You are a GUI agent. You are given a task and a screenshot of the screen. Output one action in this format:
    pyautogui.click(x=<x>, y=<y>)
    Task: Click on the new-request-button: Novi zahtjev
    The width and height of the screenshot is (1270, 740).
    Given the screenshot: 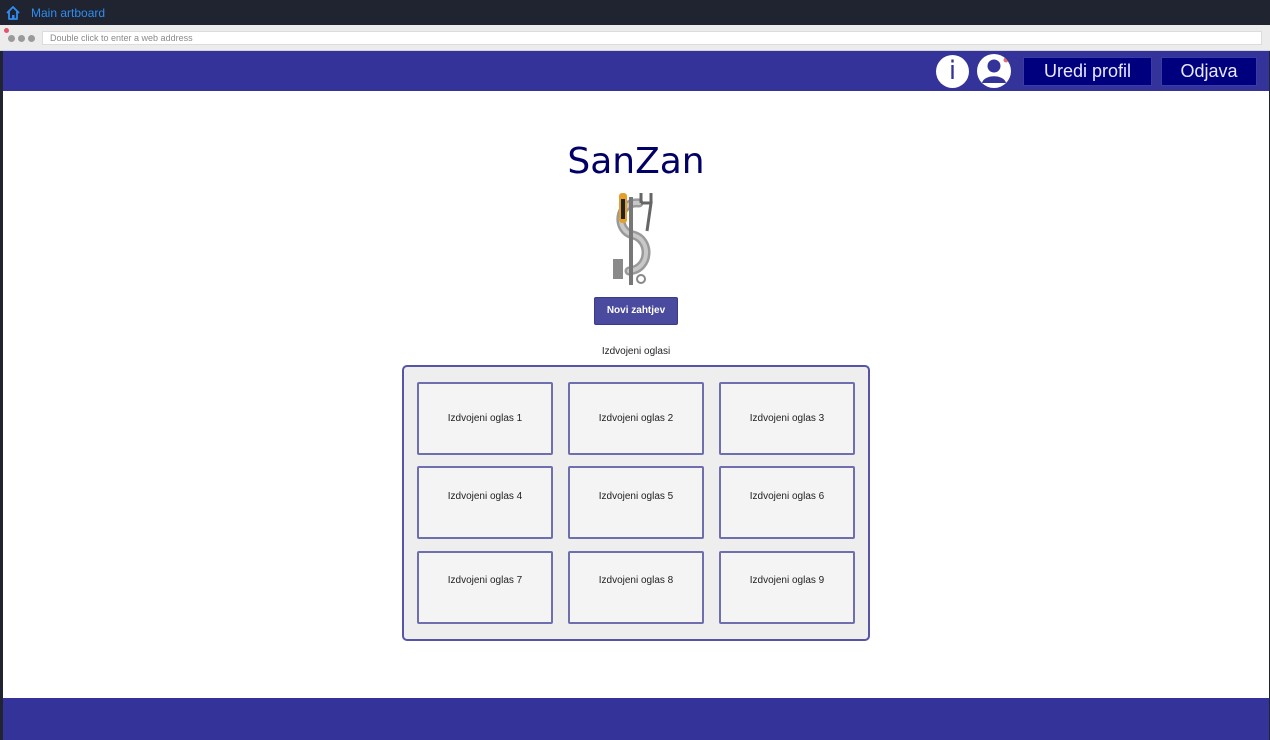 What is the action you would take?
    pyautogui.click(x=636, y=311)
    